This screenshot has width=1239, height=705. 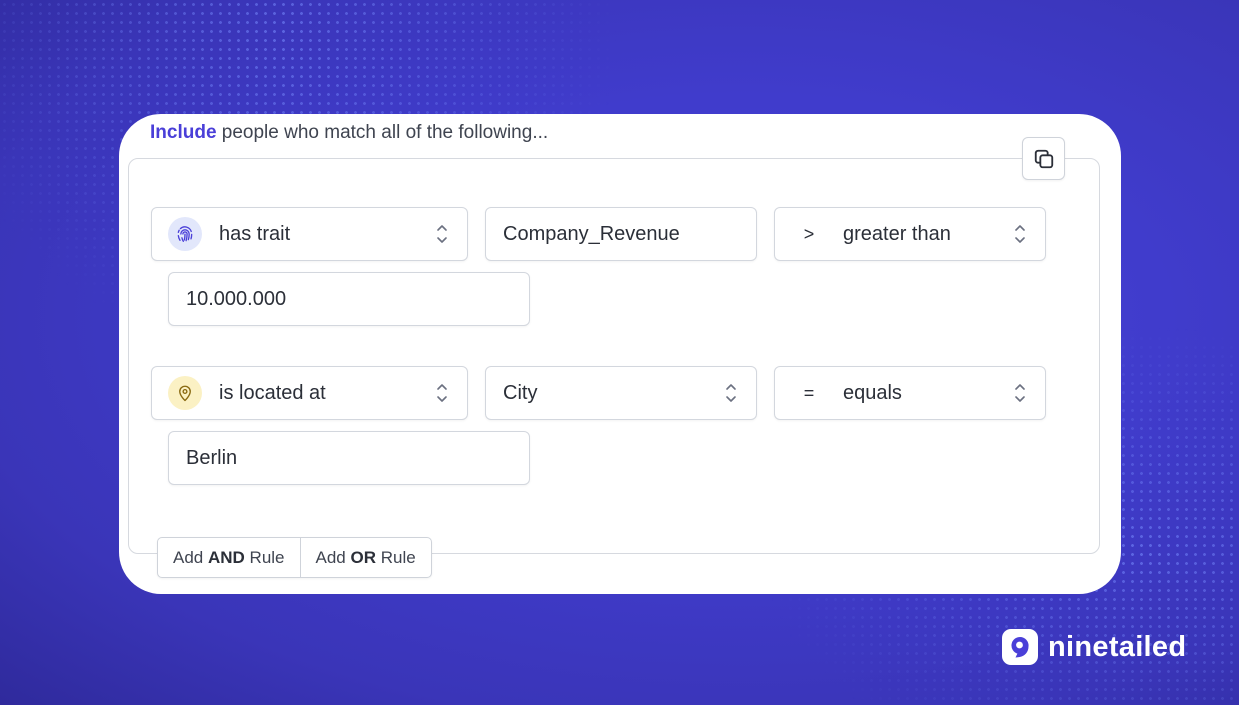 What do you see at coordinates (809, 392) in the screenshot?
I see `operator-symbol: =` at bounding box center [809, 392].